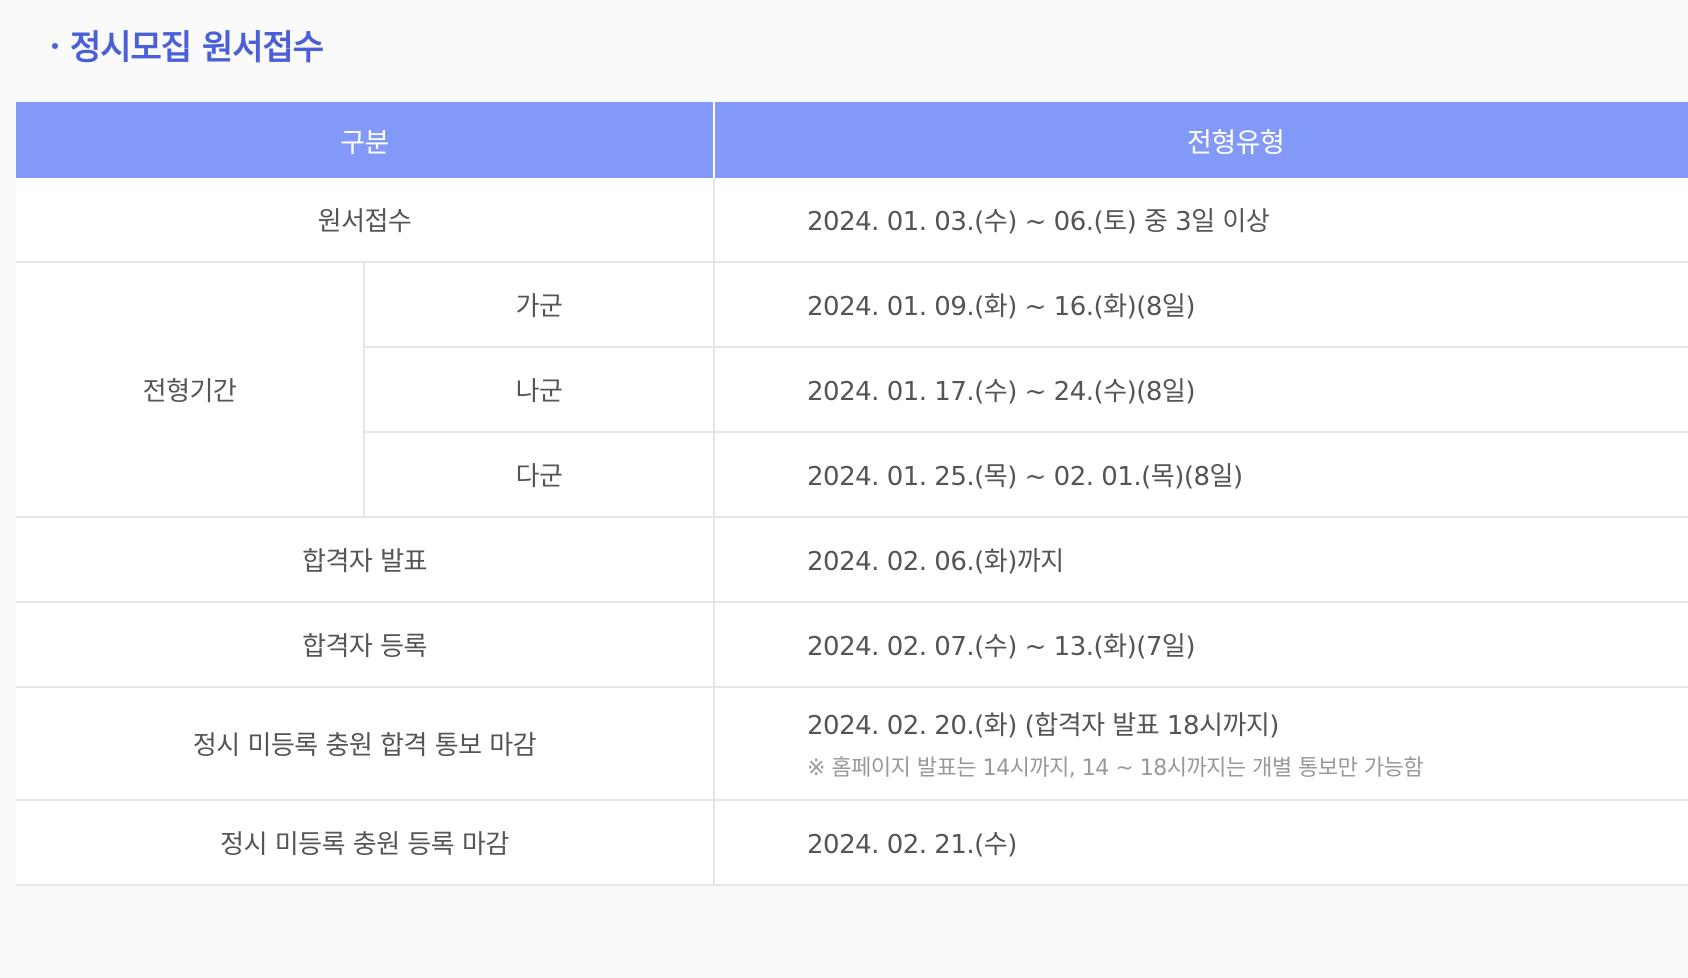 The width and height of the screenshot is (1688, 978). I want to click on row-group-label: 전형기간, so click(190, 390).